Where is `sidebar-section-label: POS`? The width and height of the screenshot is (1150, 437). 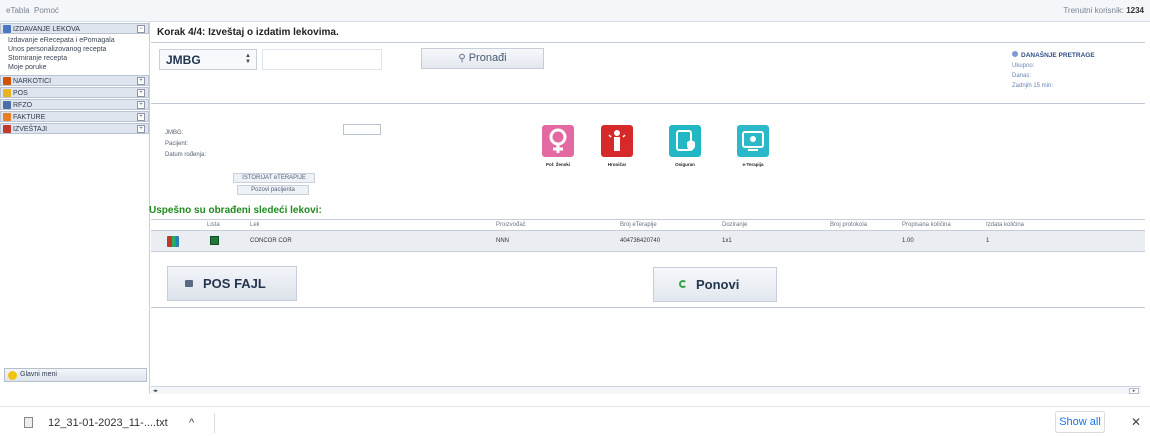
sidebar-section-label: POS is located at coordinates (20, 93).